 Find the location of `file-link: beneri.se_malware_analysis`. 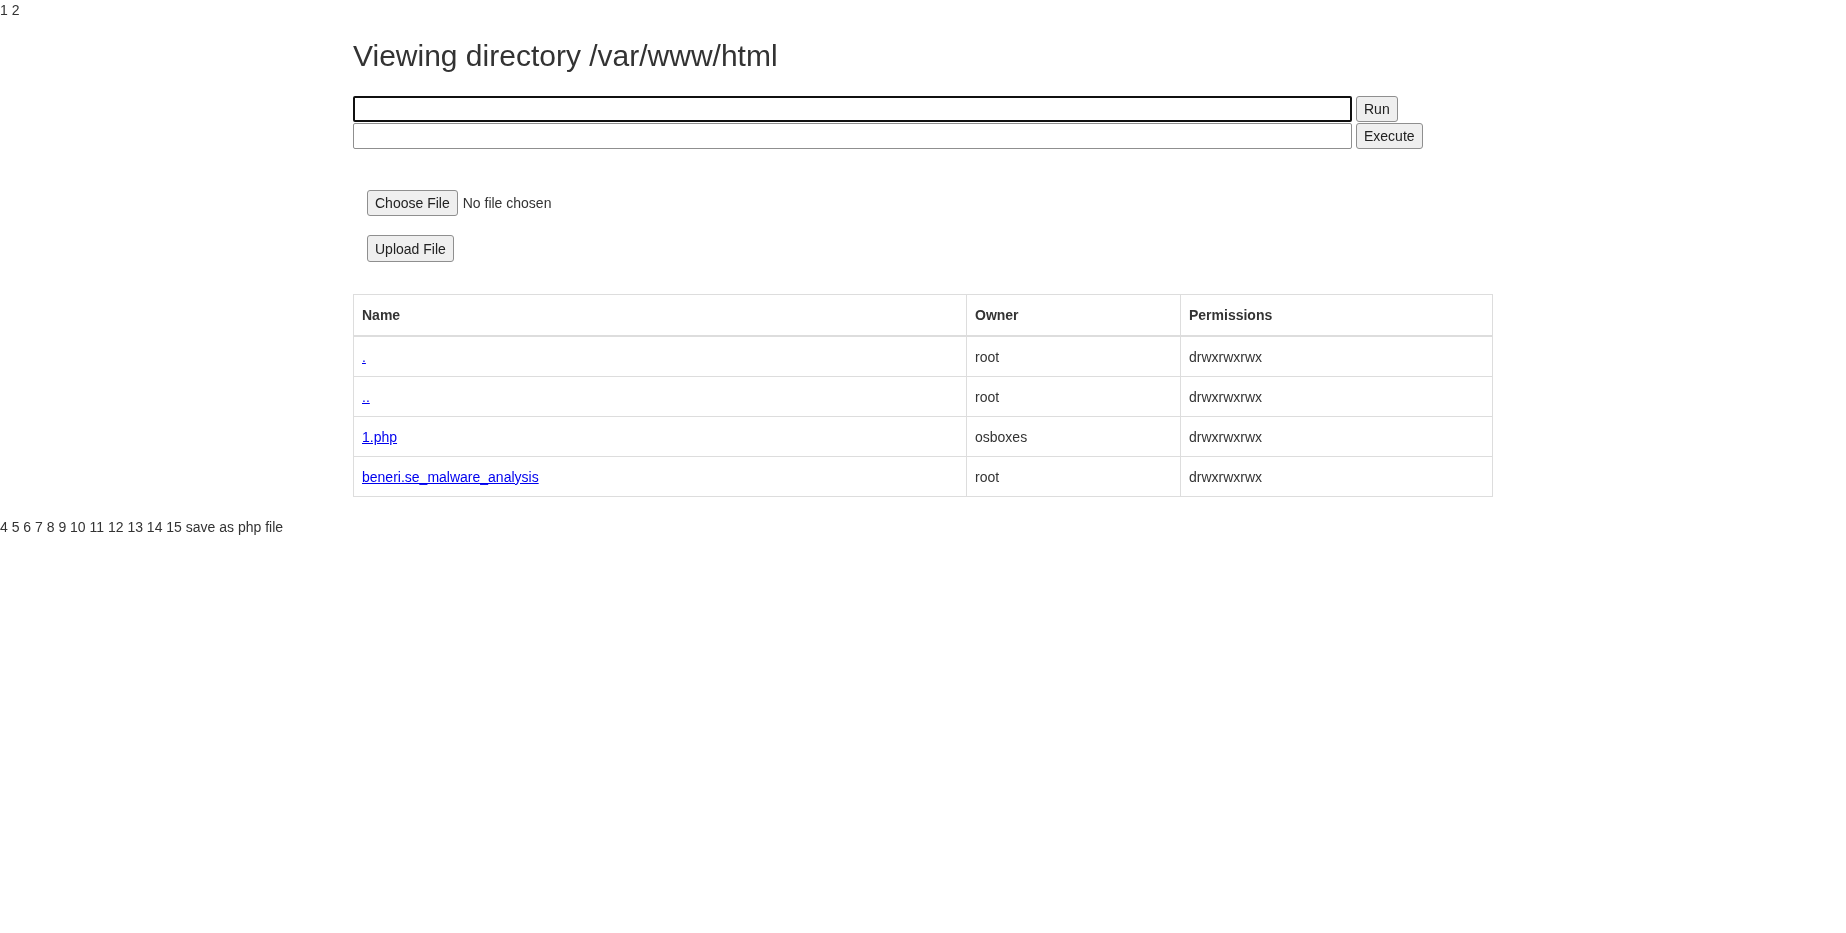

file-link: beneri.se_malware_analysis is located at coordinates (450, 476).